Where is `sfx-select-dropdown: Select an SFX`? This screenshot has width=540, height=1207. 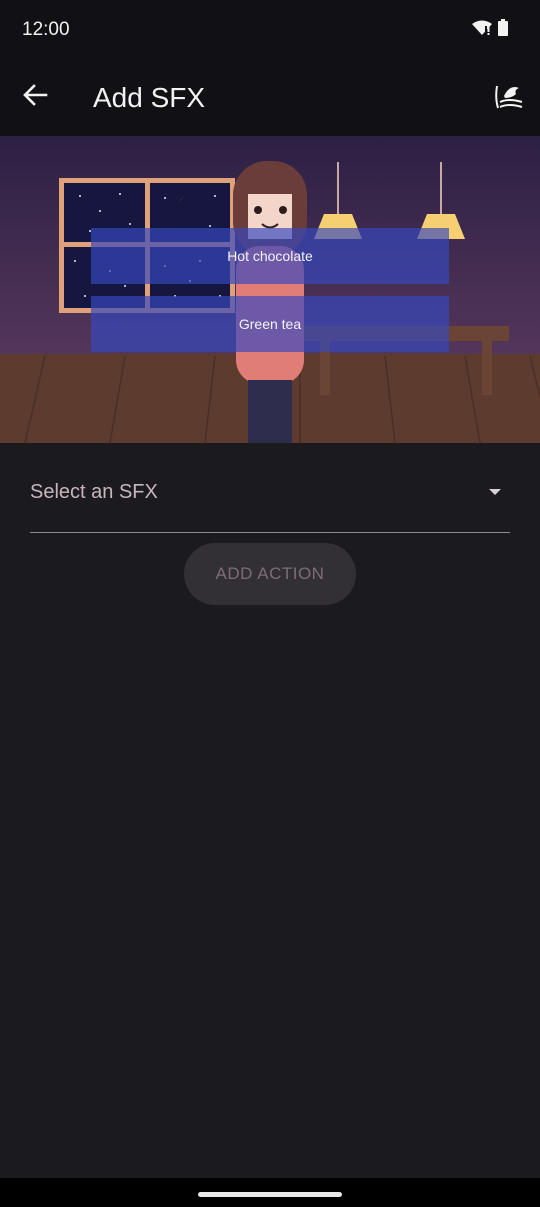 sfx-select-dropdown: Select an SFX is located at coordinates (270, 498).